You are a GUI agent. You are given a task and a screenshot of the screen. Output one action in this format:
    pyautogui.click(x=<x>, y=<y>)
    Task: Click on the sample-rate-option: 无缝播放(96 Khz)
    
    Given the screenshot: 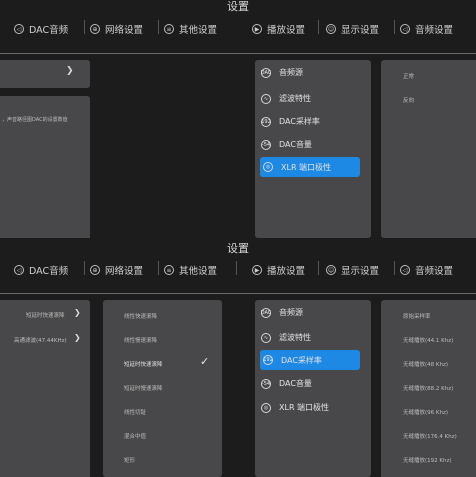 What is the action you would take?
    pyautogui.click(x=425, y=412)
    